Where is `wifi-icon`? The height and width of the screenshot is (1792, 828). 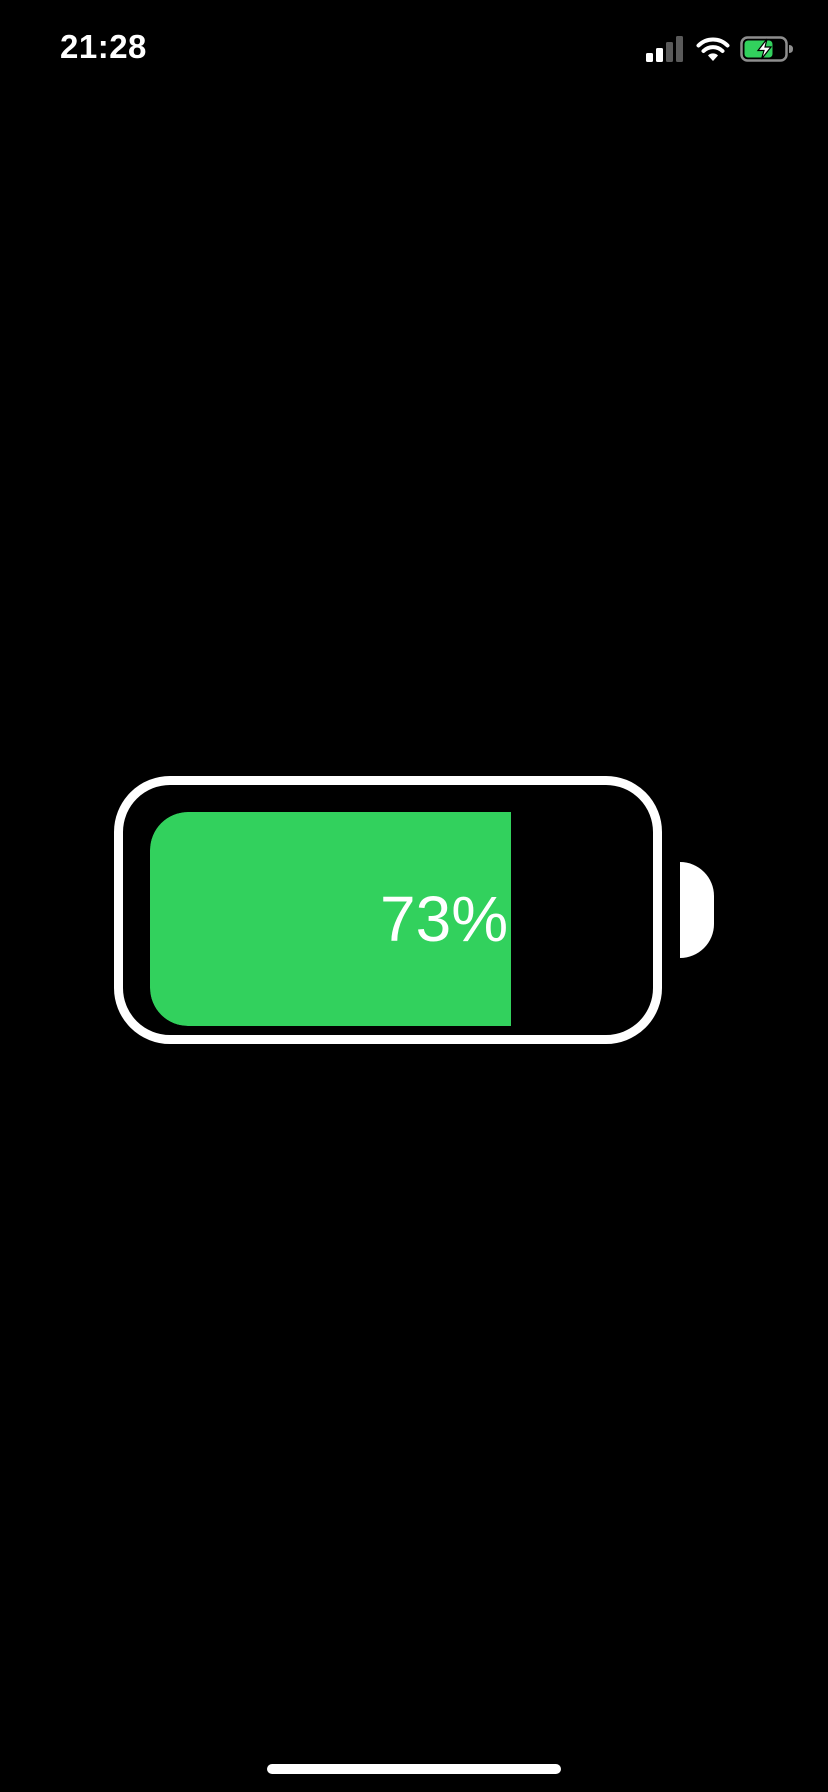 wifi-icon is located at coordinates (713, 49).